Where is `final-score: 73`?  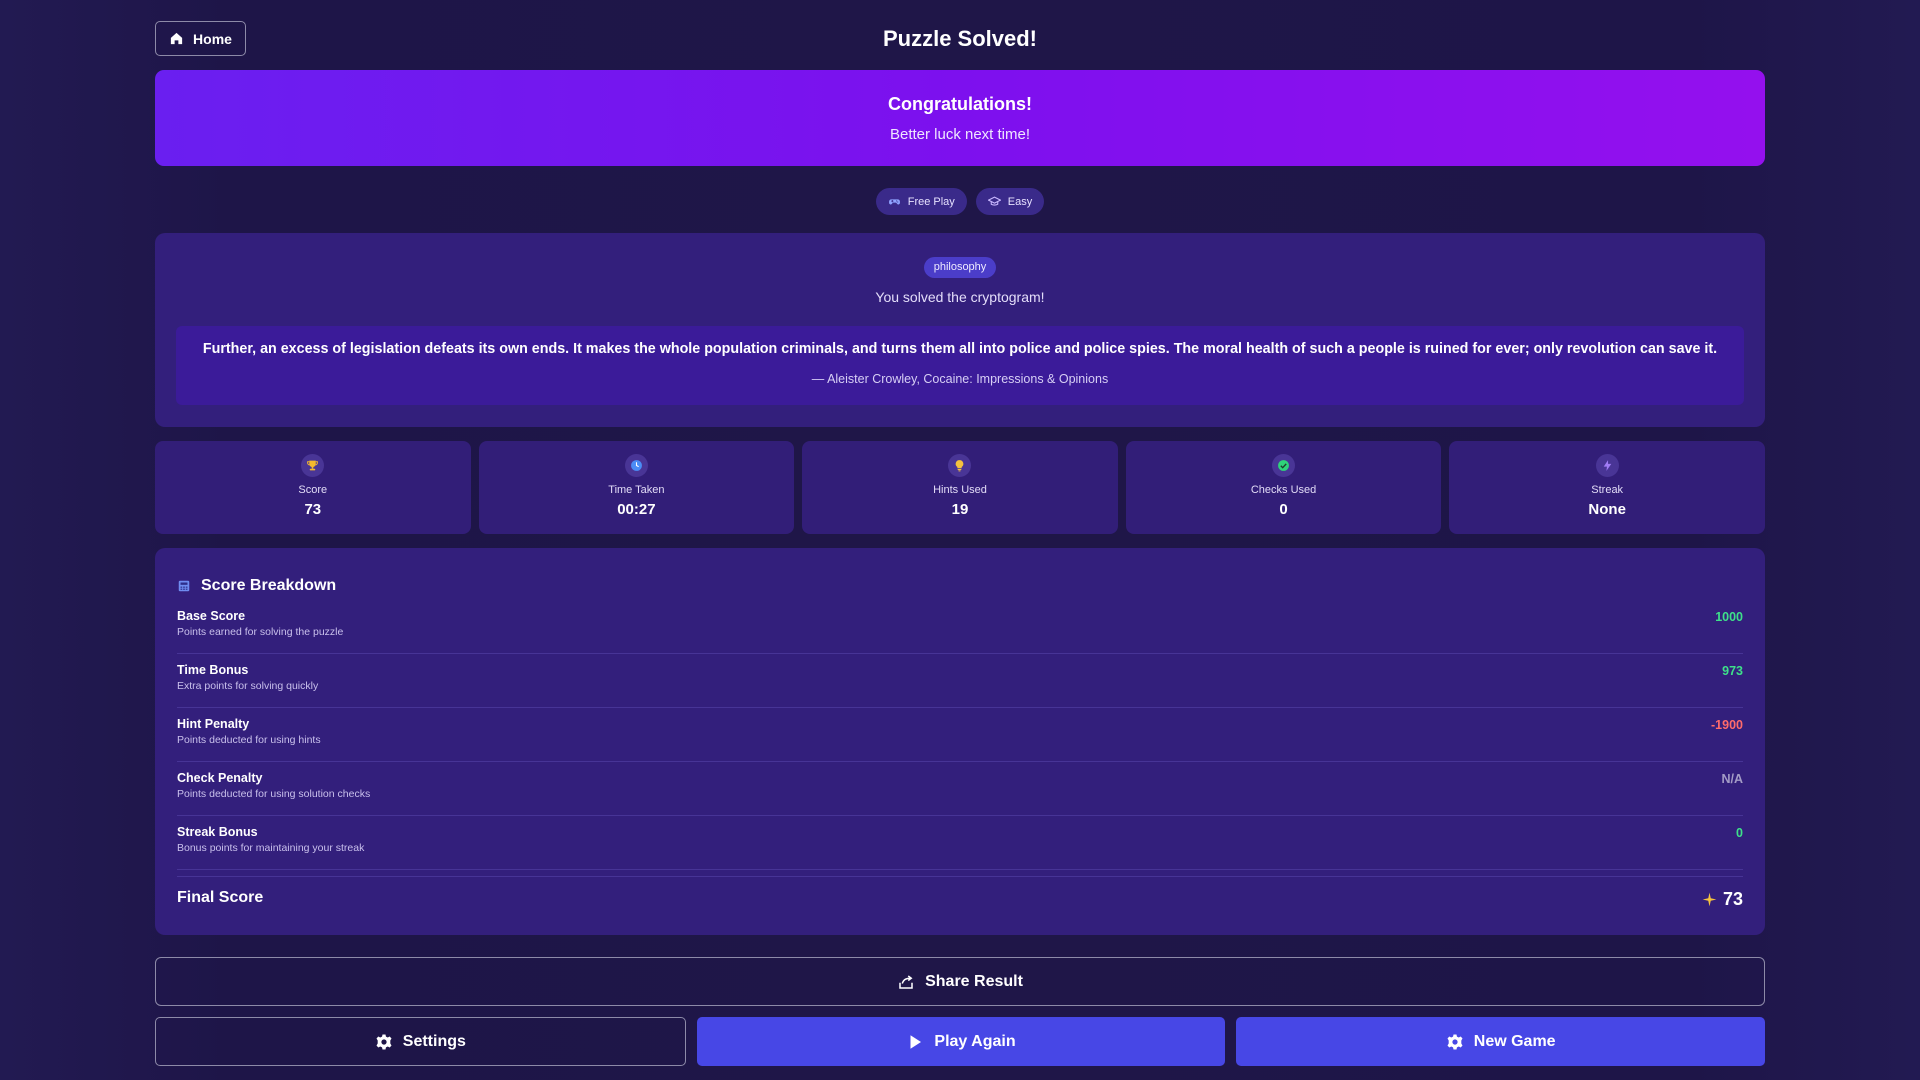 final-score: 73 is located at coordinates (1722, 899).